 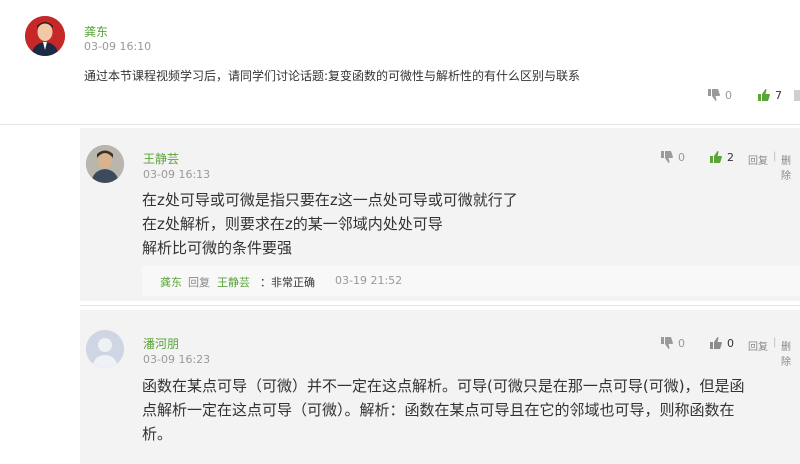 What do you see at coordinates (45, 36) in the screenshot?
I see `post-author-avatar` at bounding box center [45, 36].